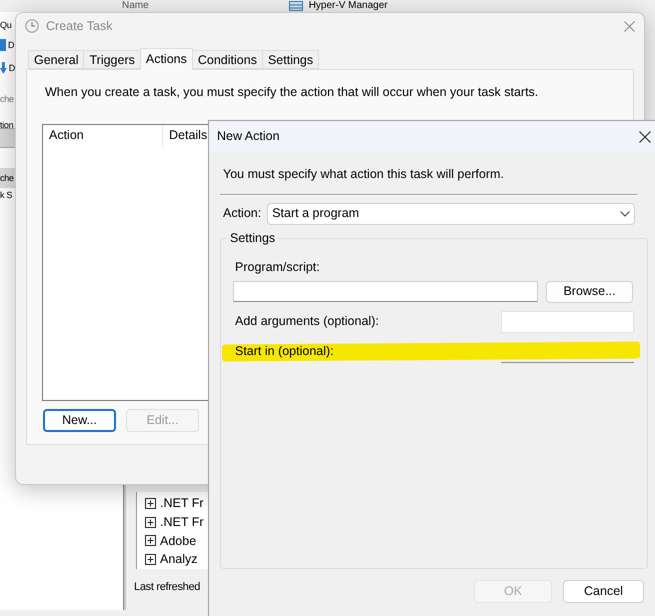  I want to click on dialog-button: Cancel, so click(603, 591).